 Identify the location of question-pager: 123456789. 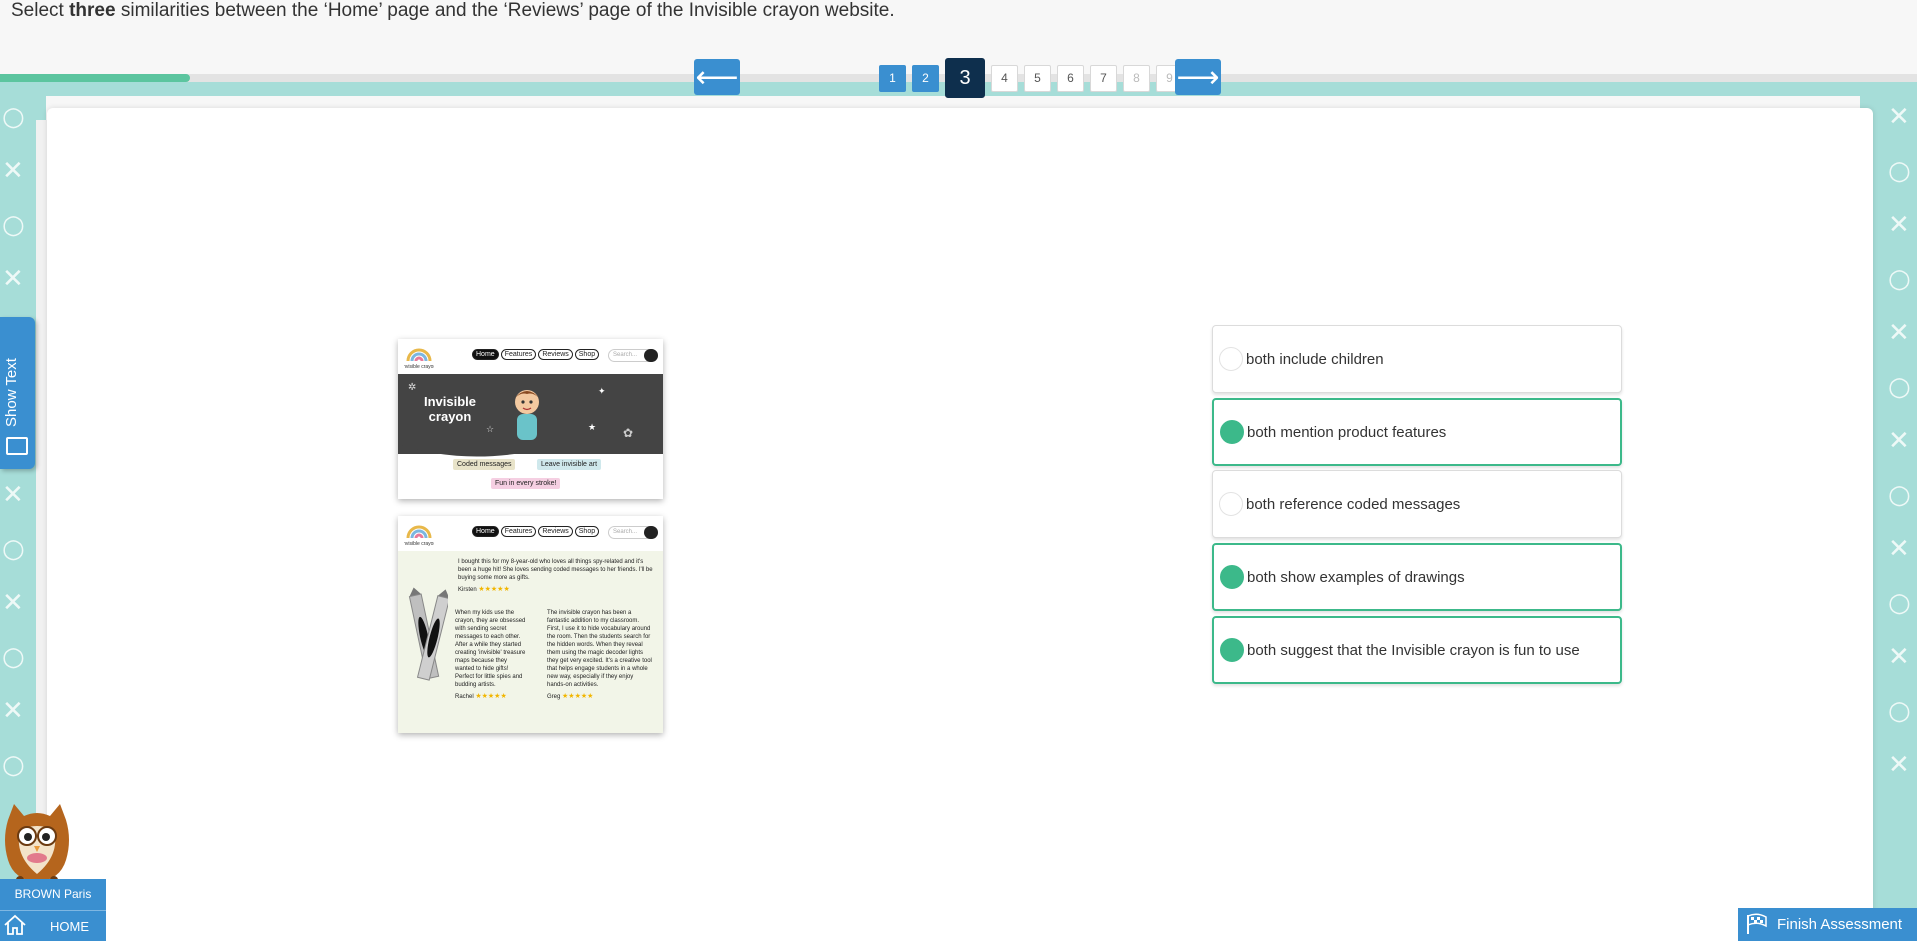
(1031, 78).